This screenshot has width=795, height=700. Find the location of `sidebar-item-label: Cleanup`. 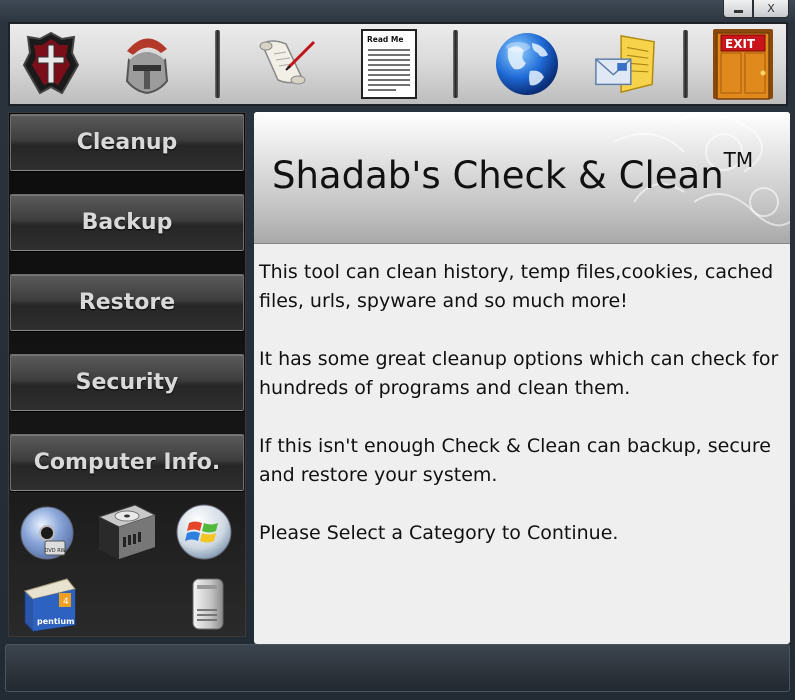

sidebar-item-label: Cleanup is located at coordinates (127, 142).